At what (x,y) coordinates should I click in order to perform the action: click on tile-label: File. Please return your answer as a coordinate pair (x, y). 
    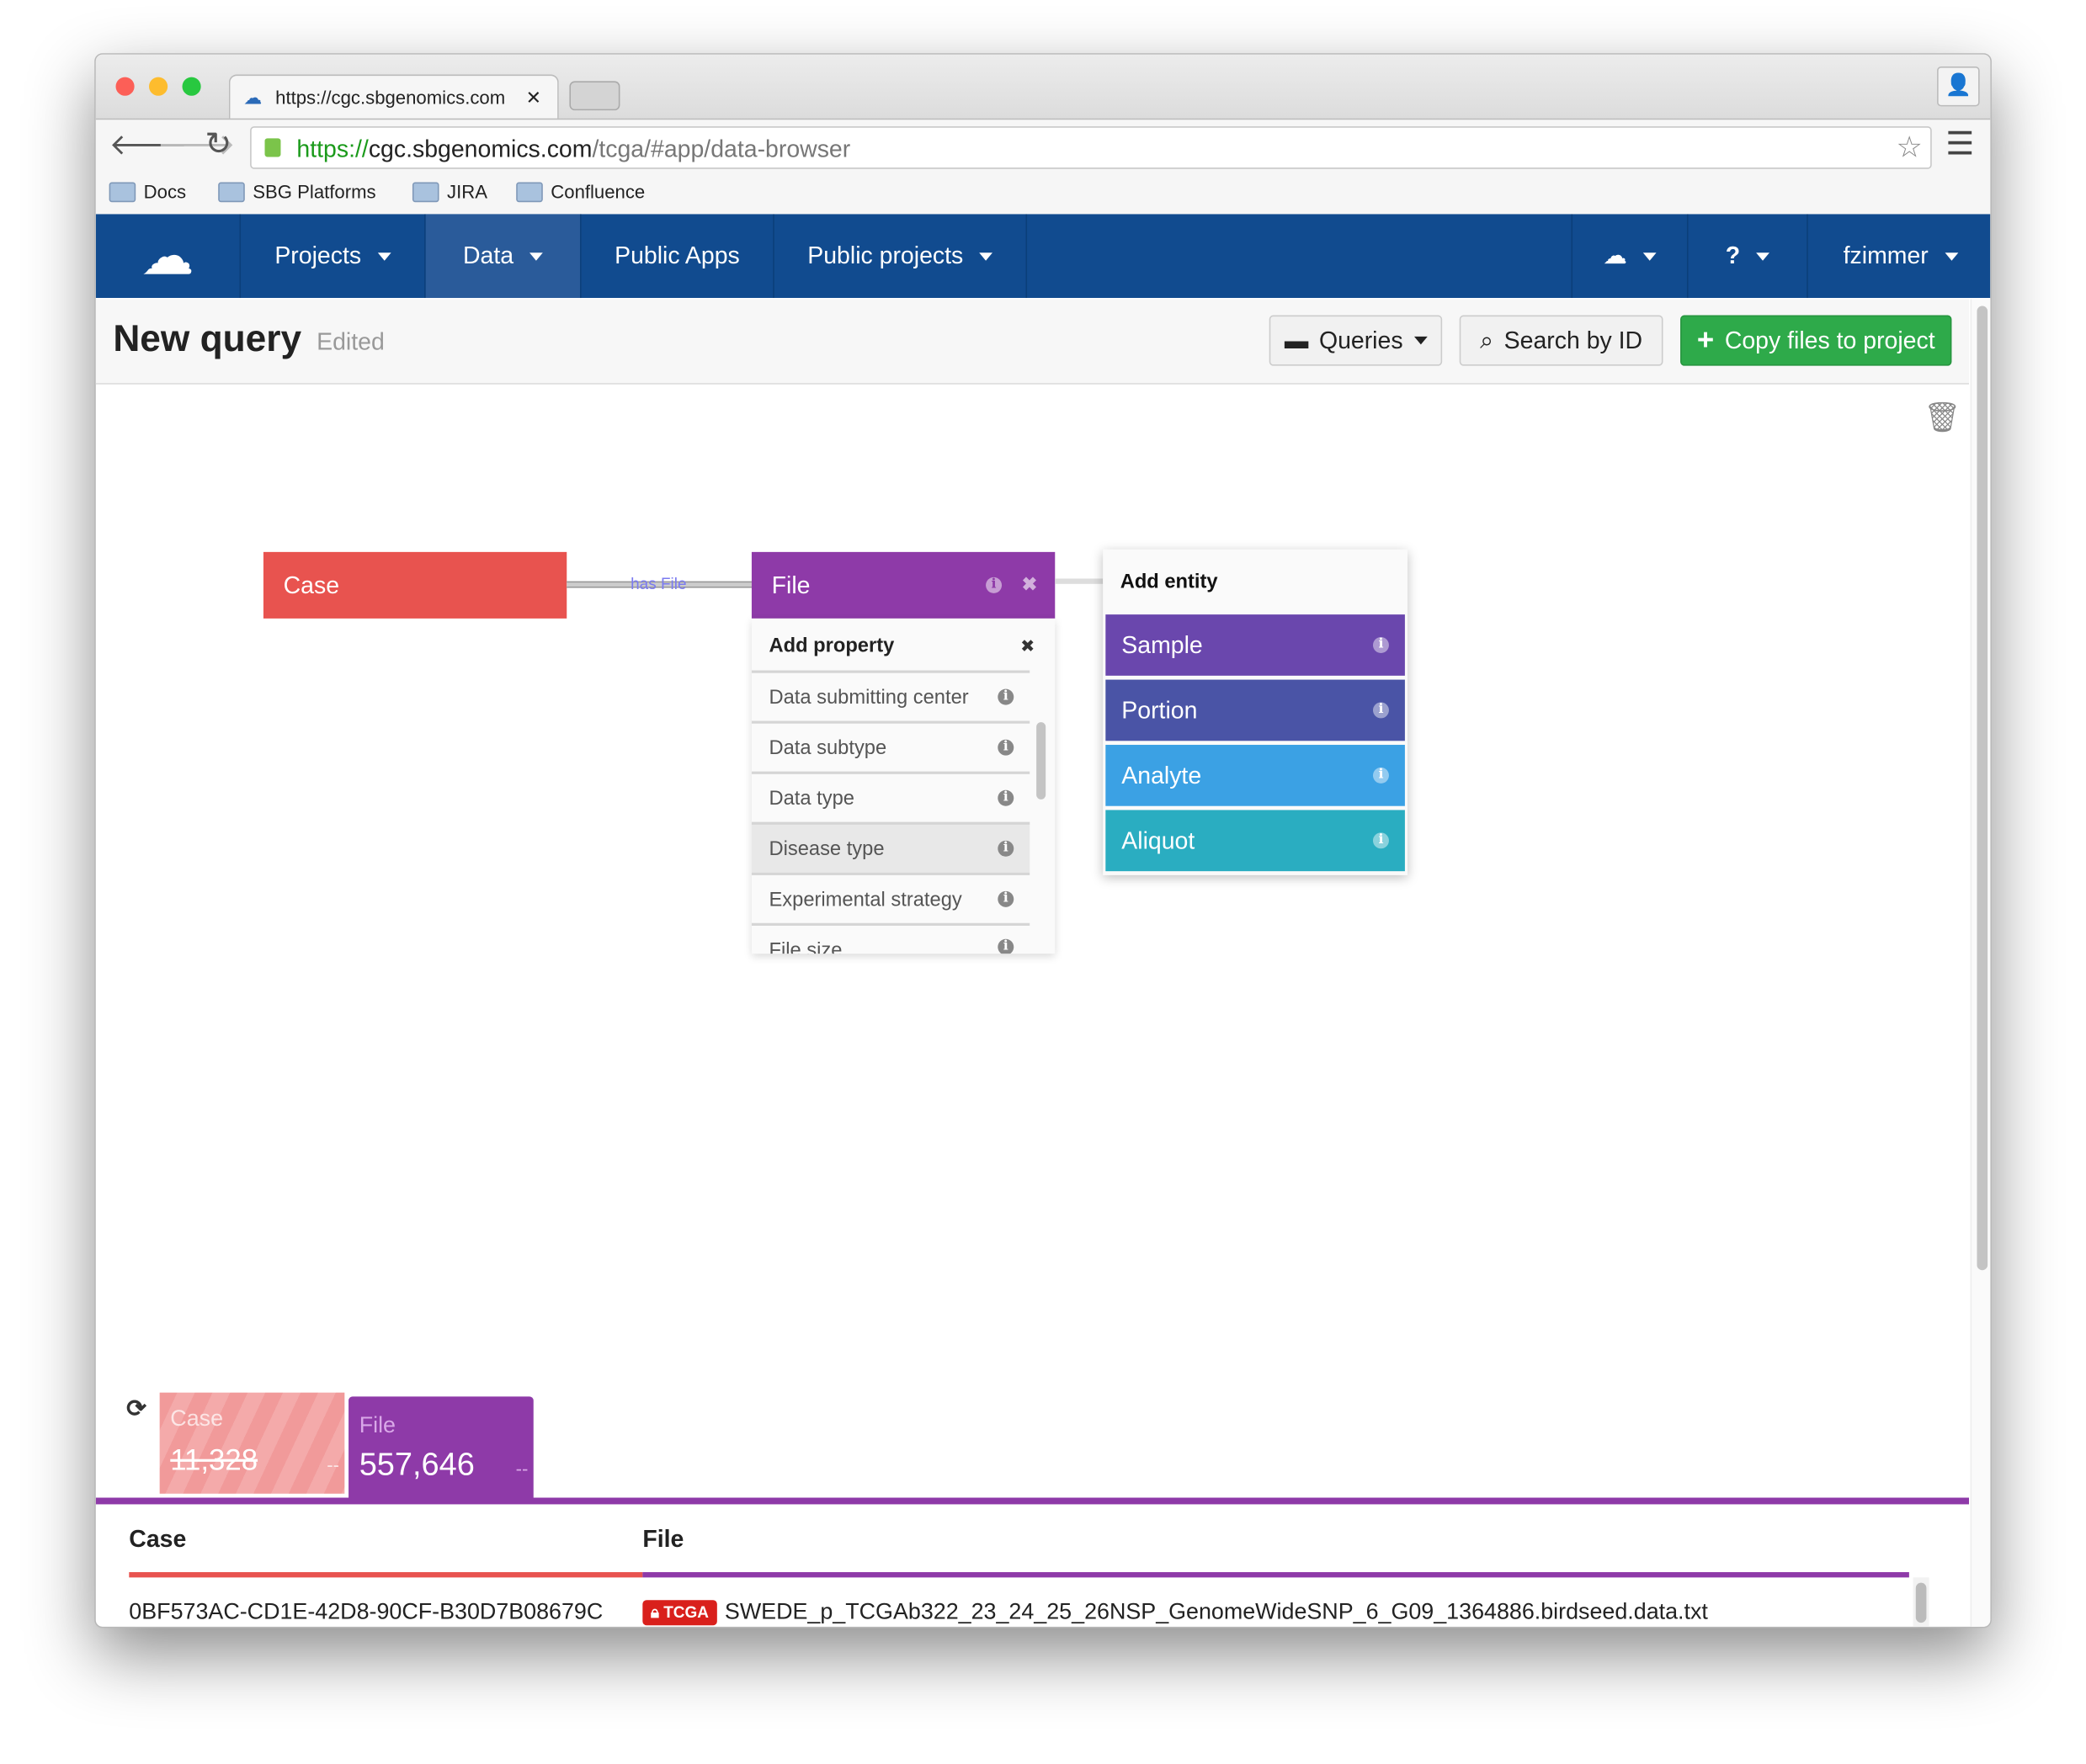
    Looking at the image, I should click on (377, 1425).